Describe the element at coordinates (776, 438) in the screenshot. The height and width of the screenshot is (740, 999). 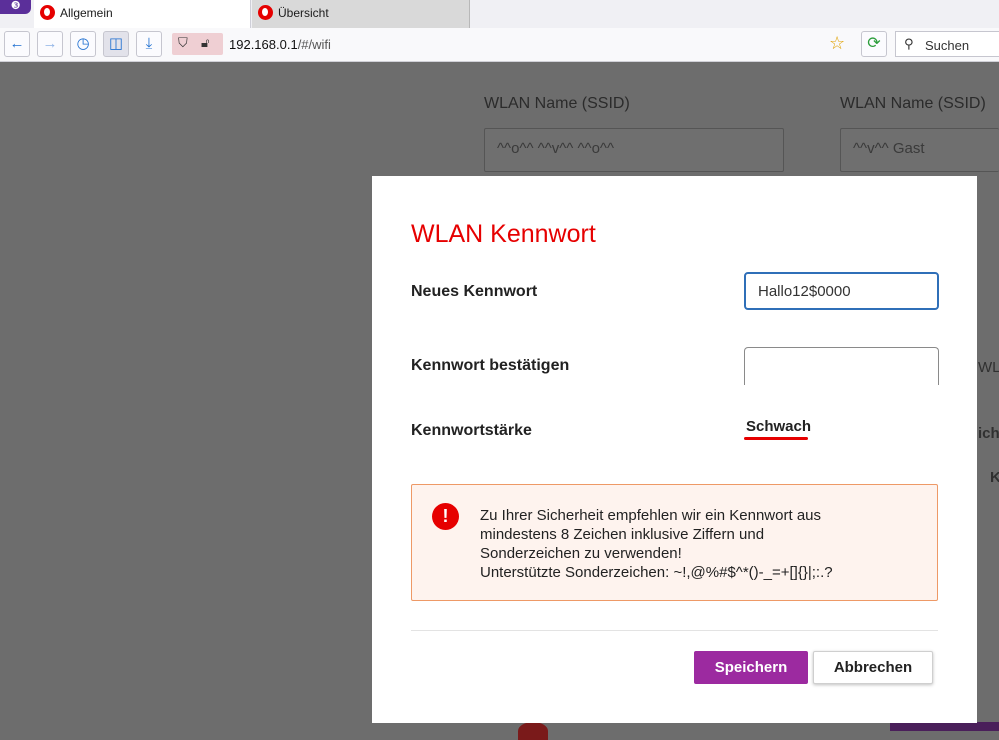
I see `password-strength-bar` at that location.